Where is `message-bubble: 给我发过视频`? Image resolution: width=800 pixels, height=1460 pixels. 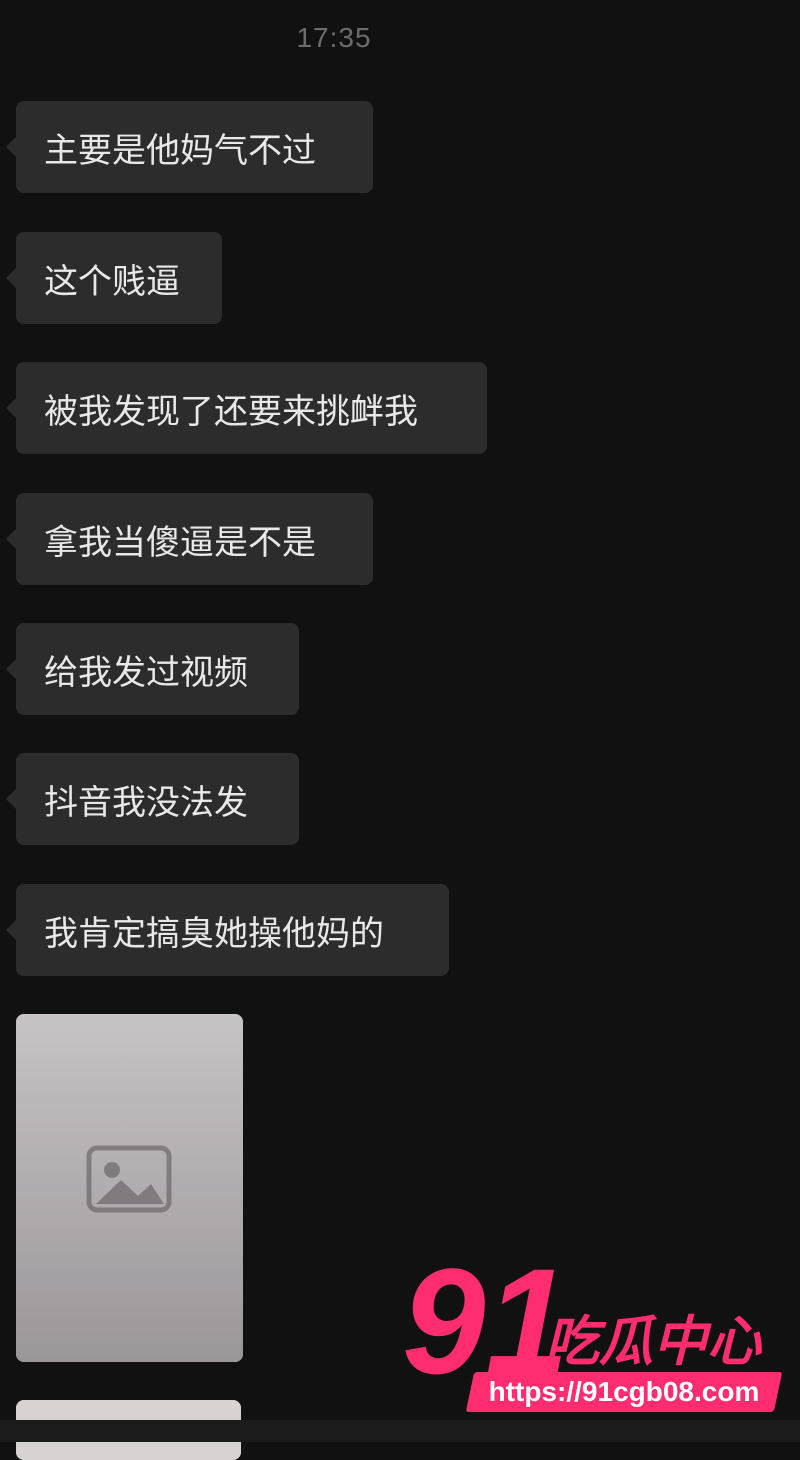 message-bubble: 给我发过视频 is located at coordinates (152, 669).